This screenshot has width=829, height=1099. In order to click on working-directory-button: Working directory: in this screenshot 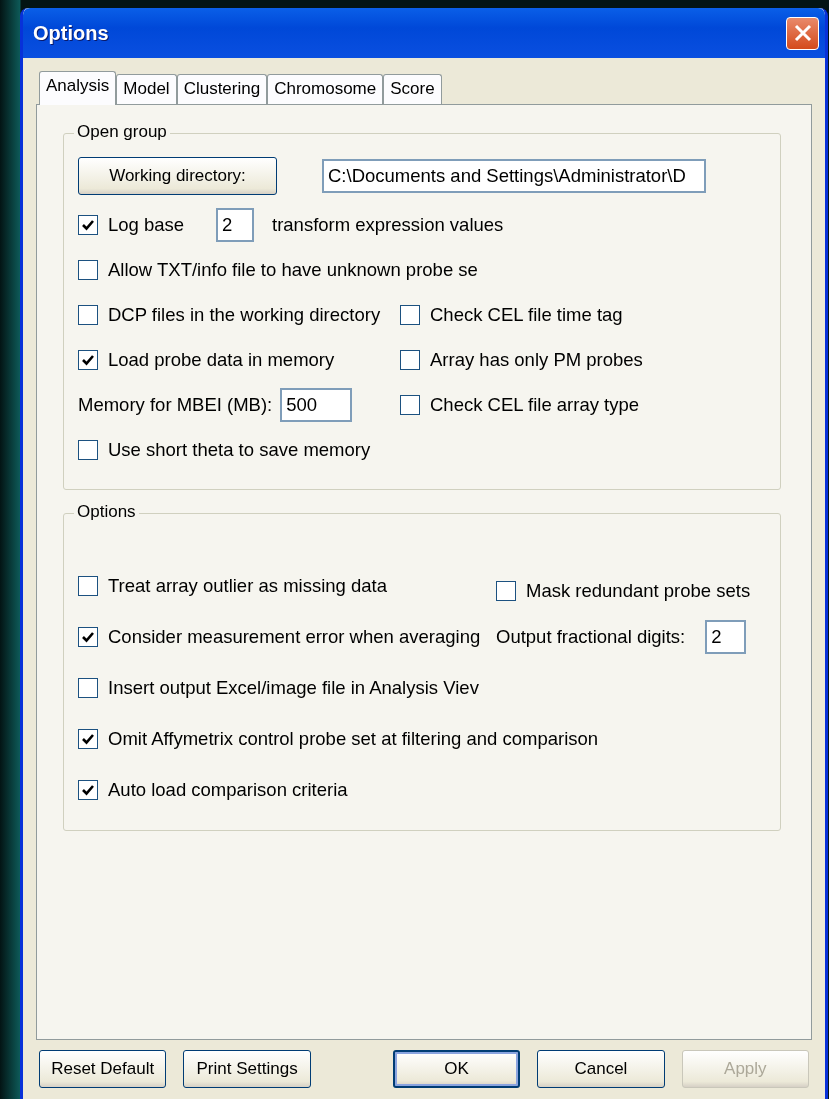, I will do `click(177, 176)`.